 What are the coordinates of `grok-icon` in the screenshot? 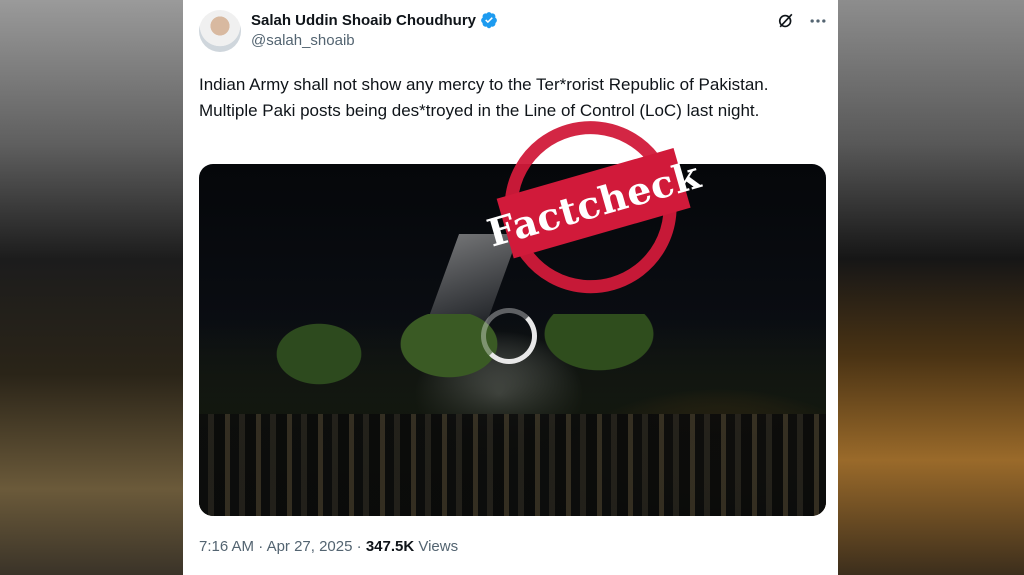 It's located at (786, 21).